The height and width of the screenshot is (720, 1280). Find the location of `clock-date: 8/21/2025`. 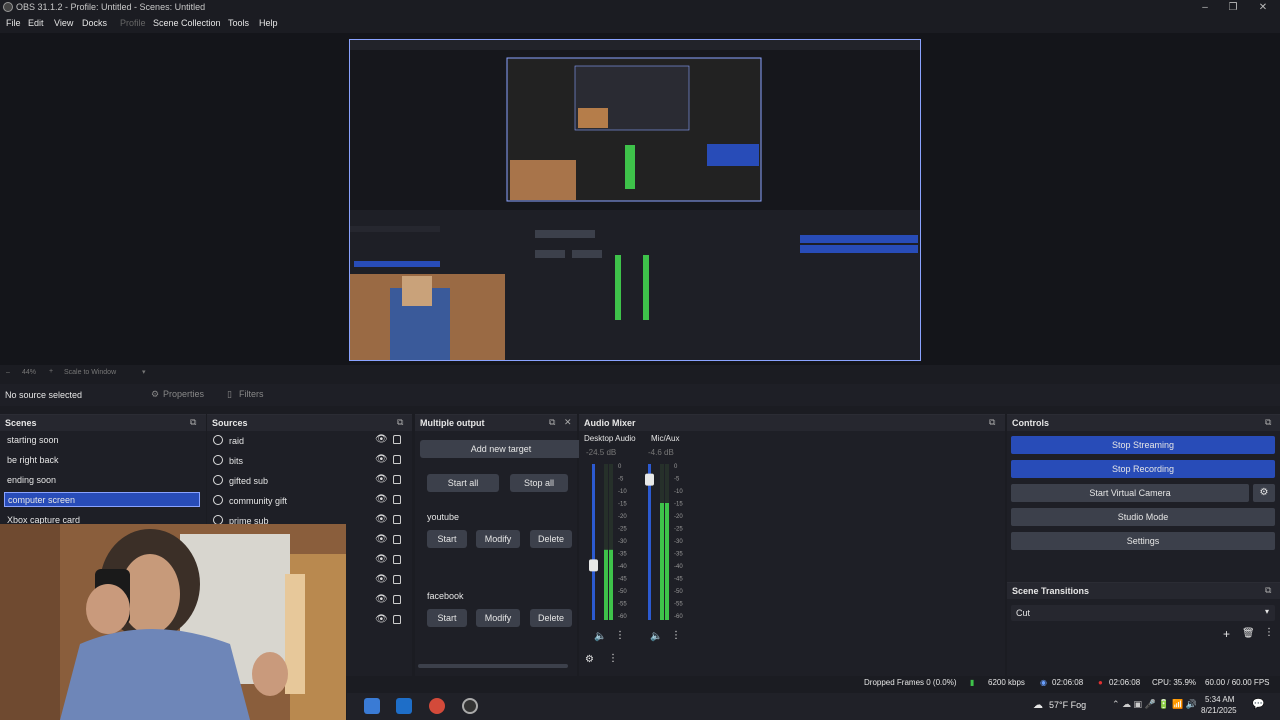

clock-date: 8/21/2025 is located at coordinates (1219, 710).